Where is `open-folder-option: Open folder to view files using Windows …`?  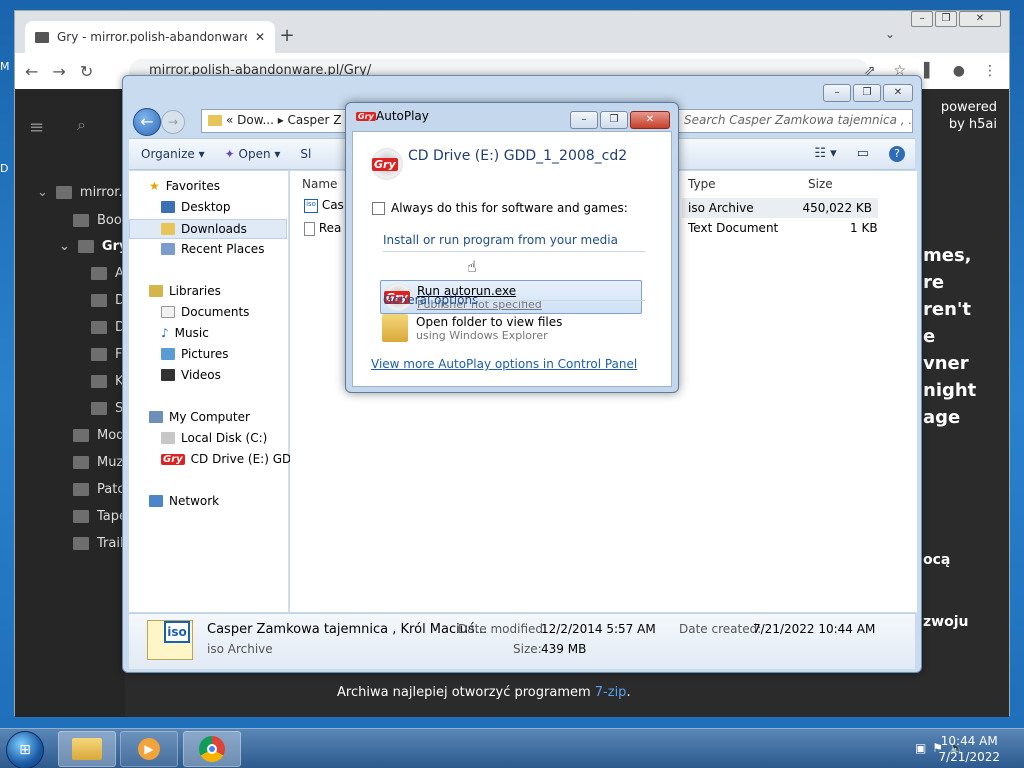
open-folder-option: Open folder to view files using Windows … is located at coordinates (511, 329).